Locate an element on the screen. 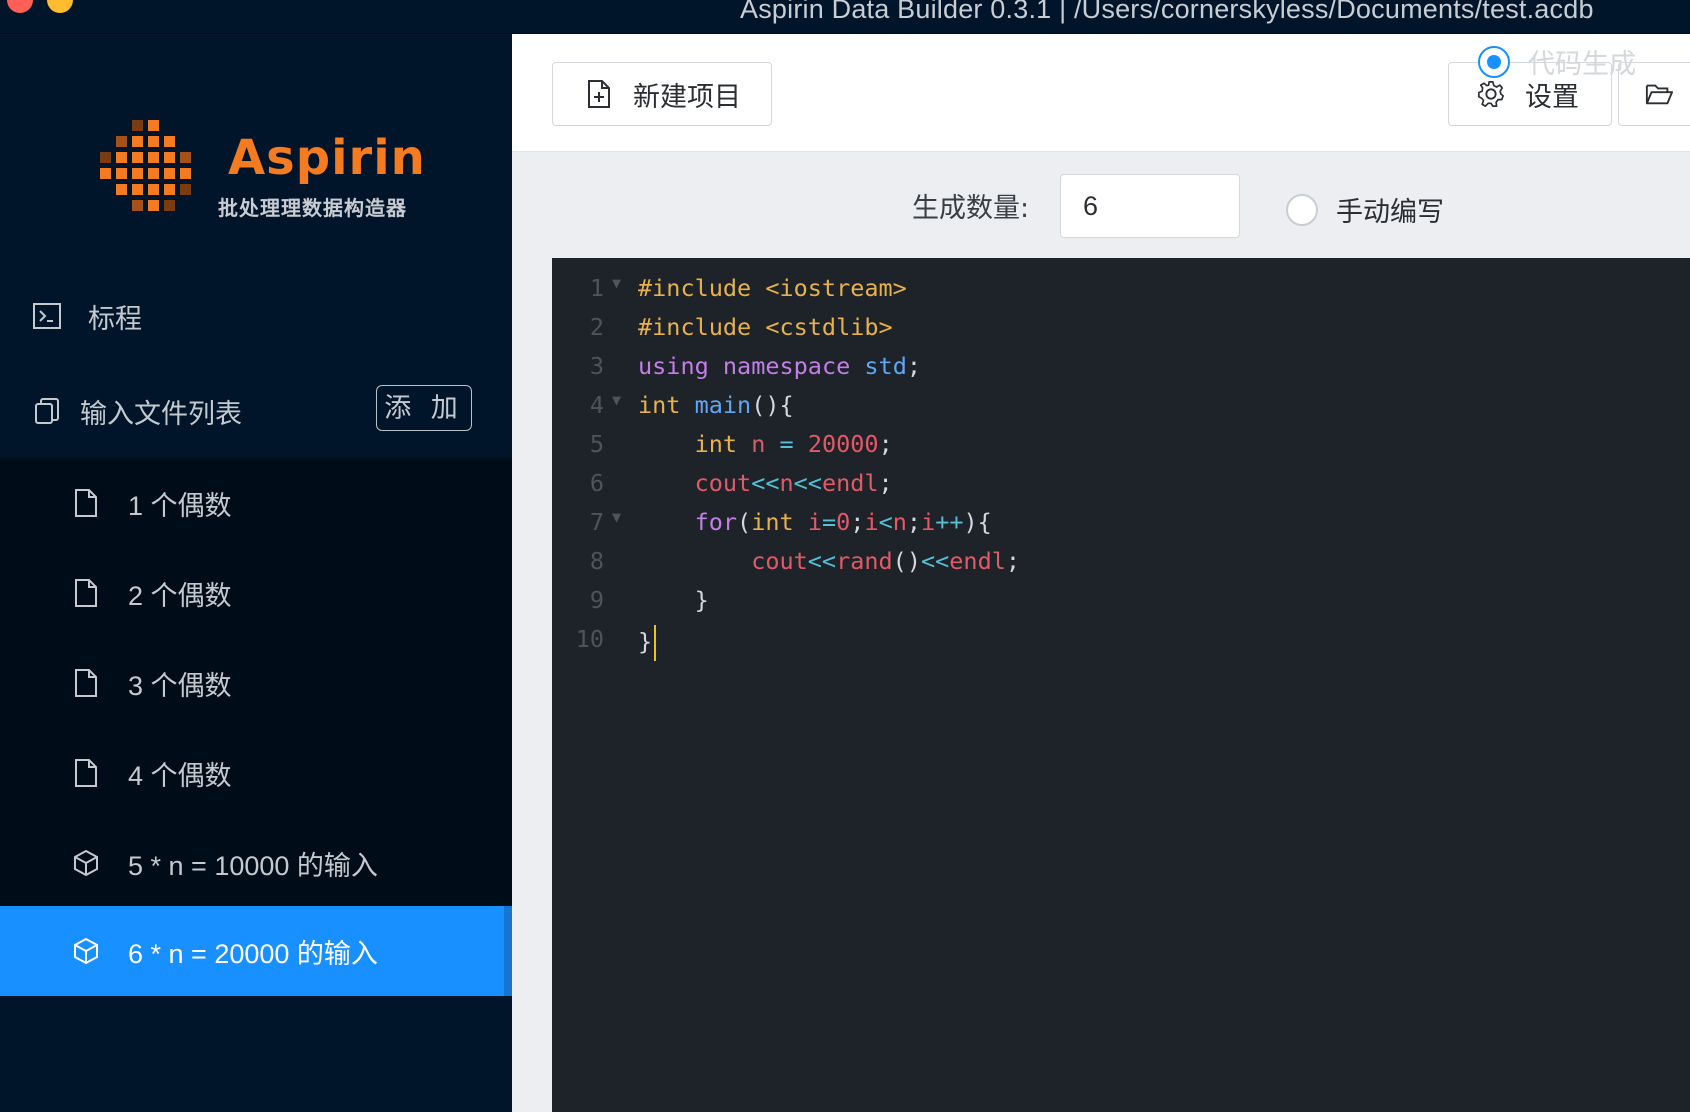 The image size is (1690, 1112). code-text: int main(){ is located at coordinates (716, 405).